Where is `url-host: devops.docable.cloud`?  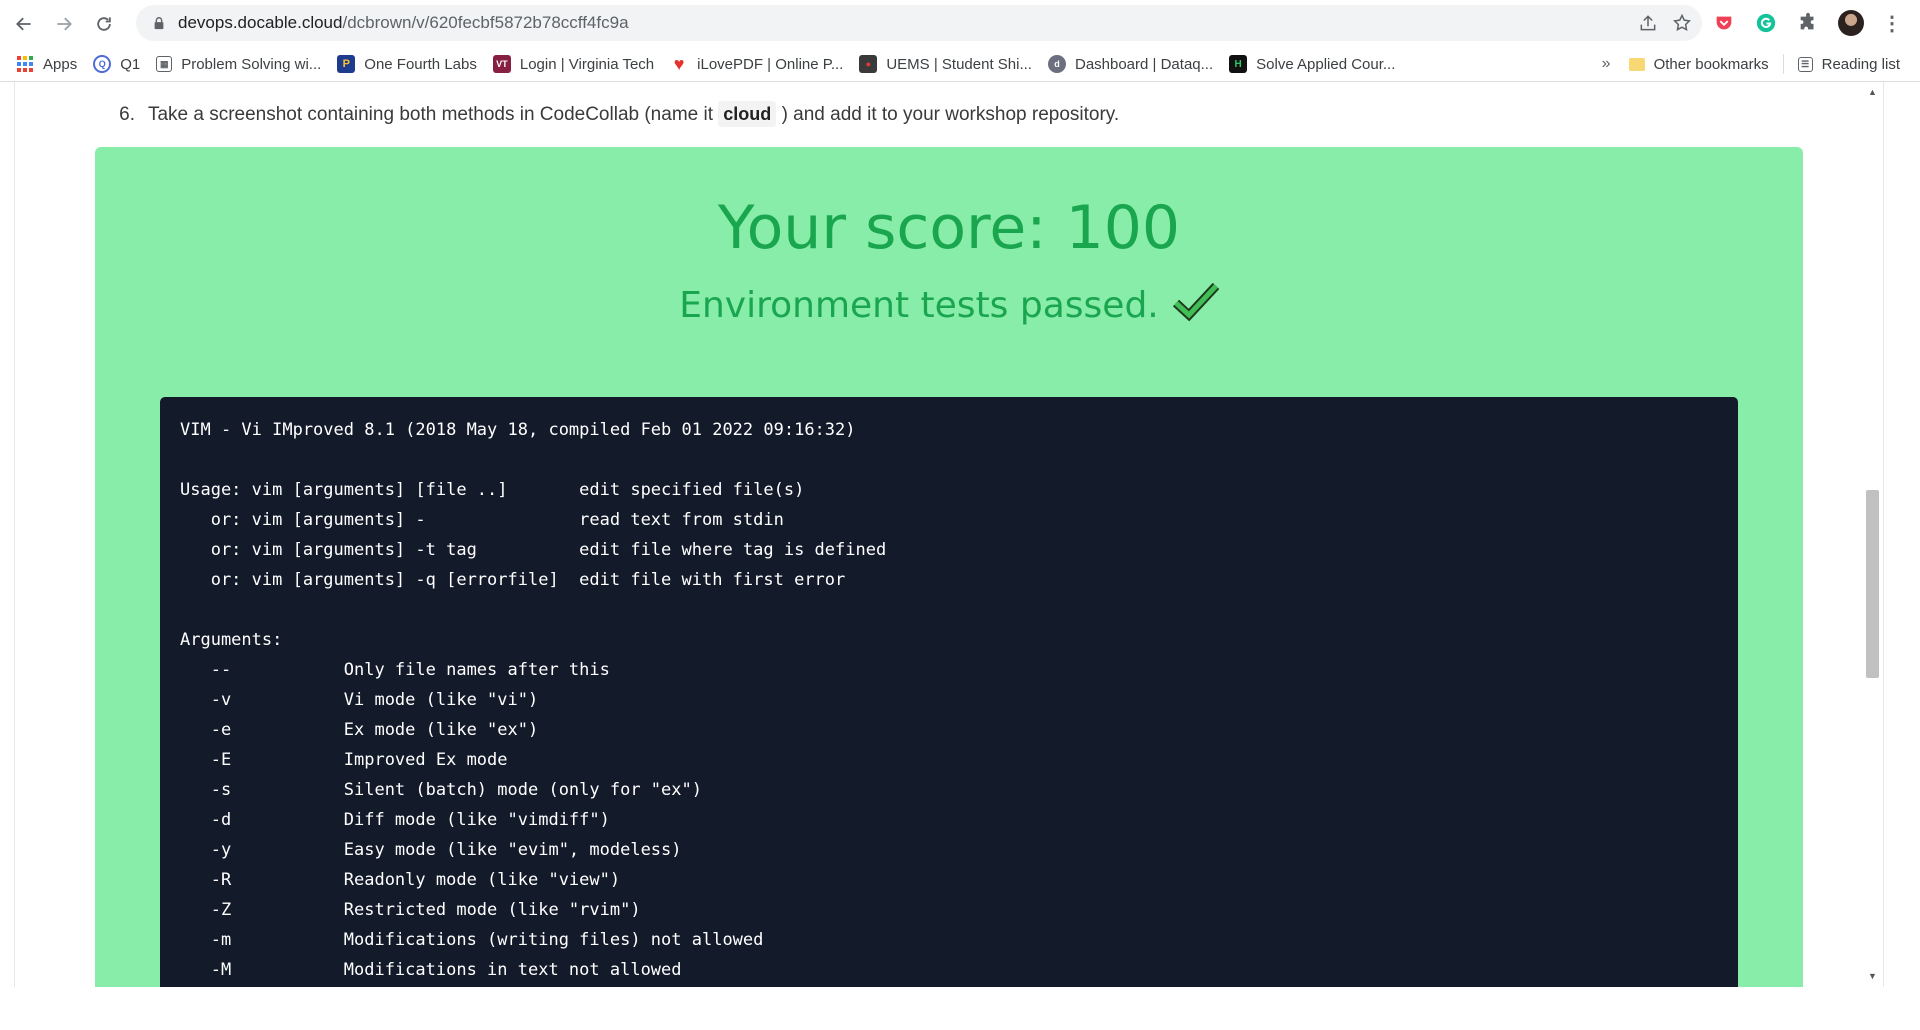
url-host: devops.docable.cloud is located at coordinates (260, 22).